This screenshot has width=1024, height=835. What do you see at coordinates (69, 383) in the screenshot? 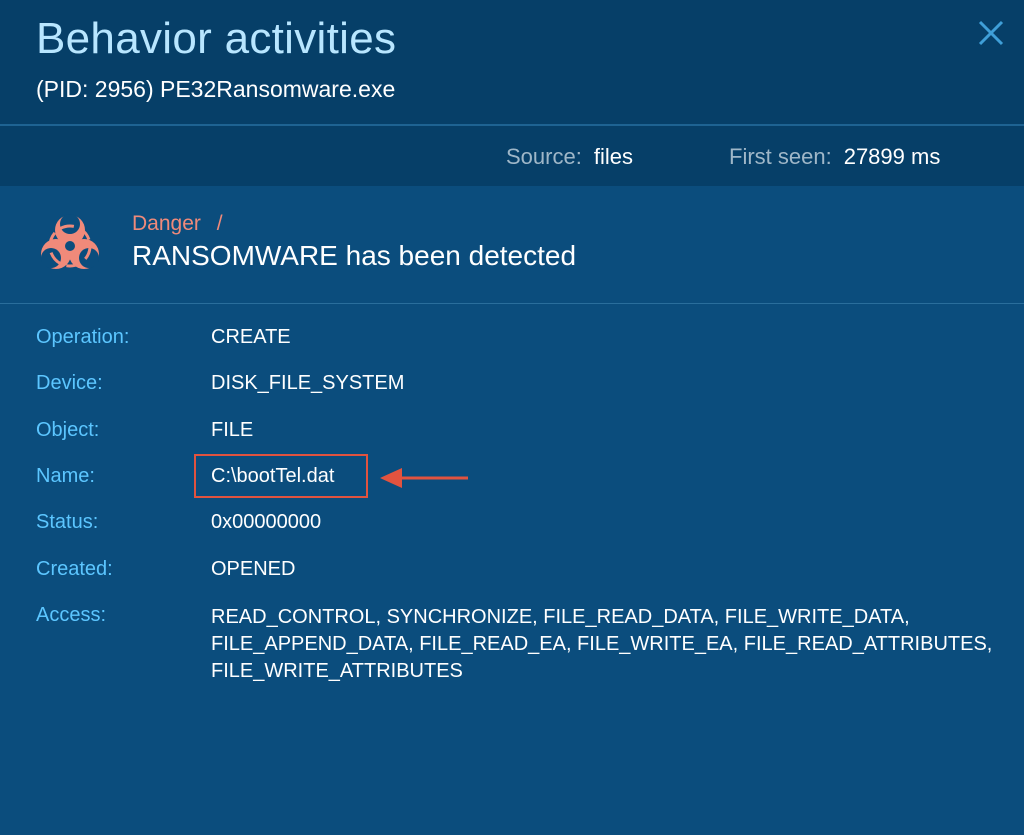
I see `device-label: Device:` at bounding box center [69, 383].